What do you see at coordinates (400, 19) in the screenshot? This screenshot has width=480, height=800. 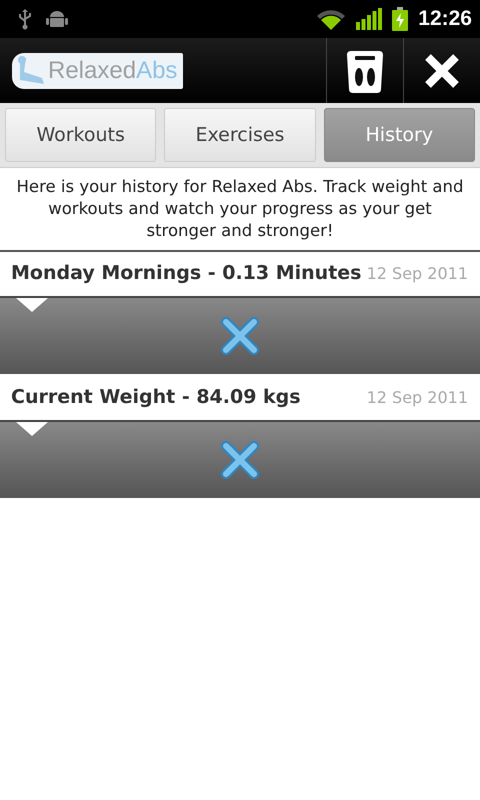 I see `battery-icon` at bounding box center [400, 19].